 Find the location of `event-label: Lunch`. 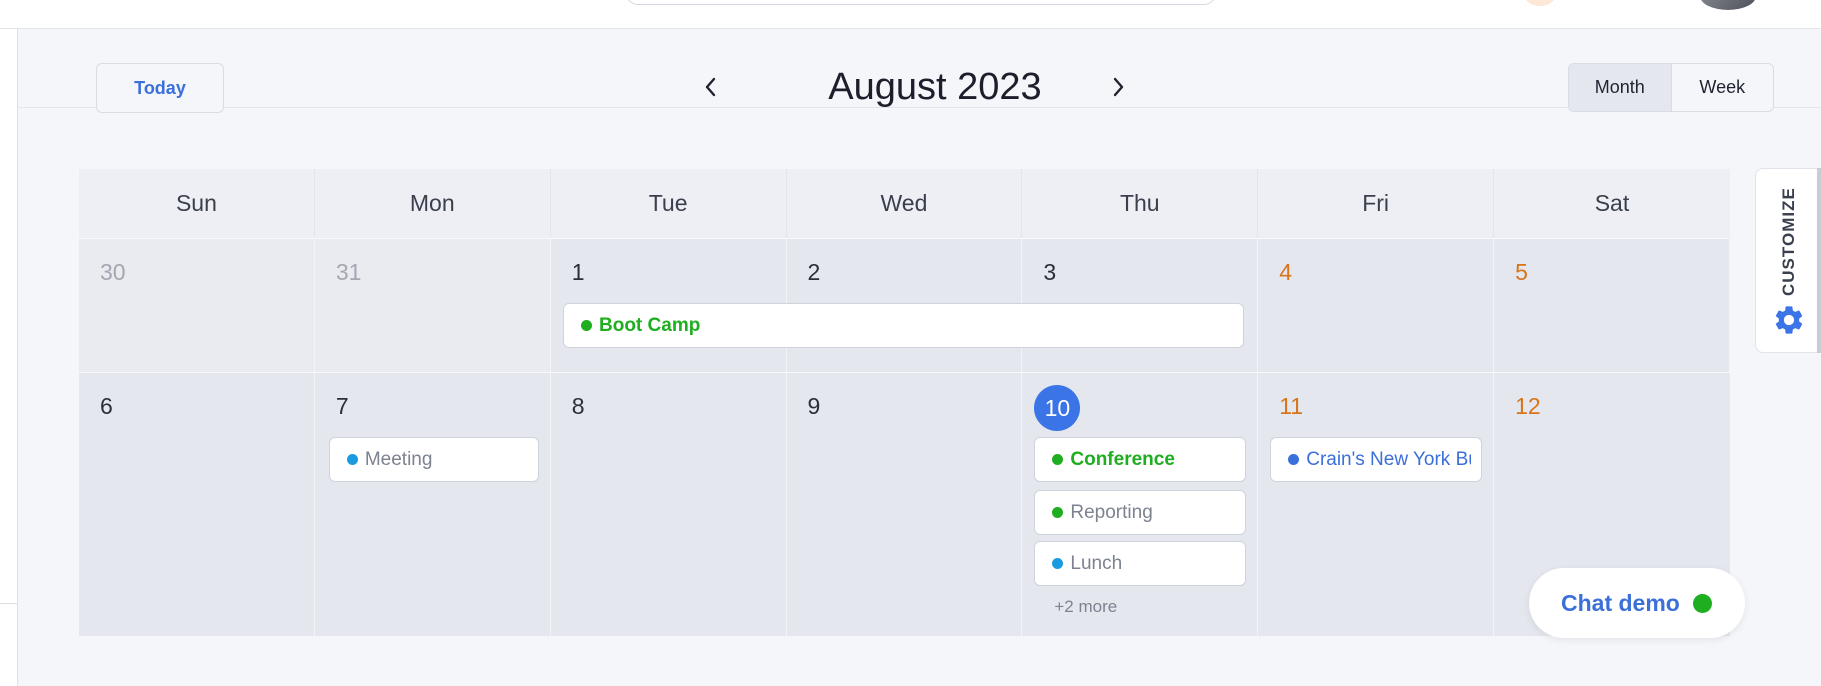

event-label: Lunch is located at coordinates (1096, 563).